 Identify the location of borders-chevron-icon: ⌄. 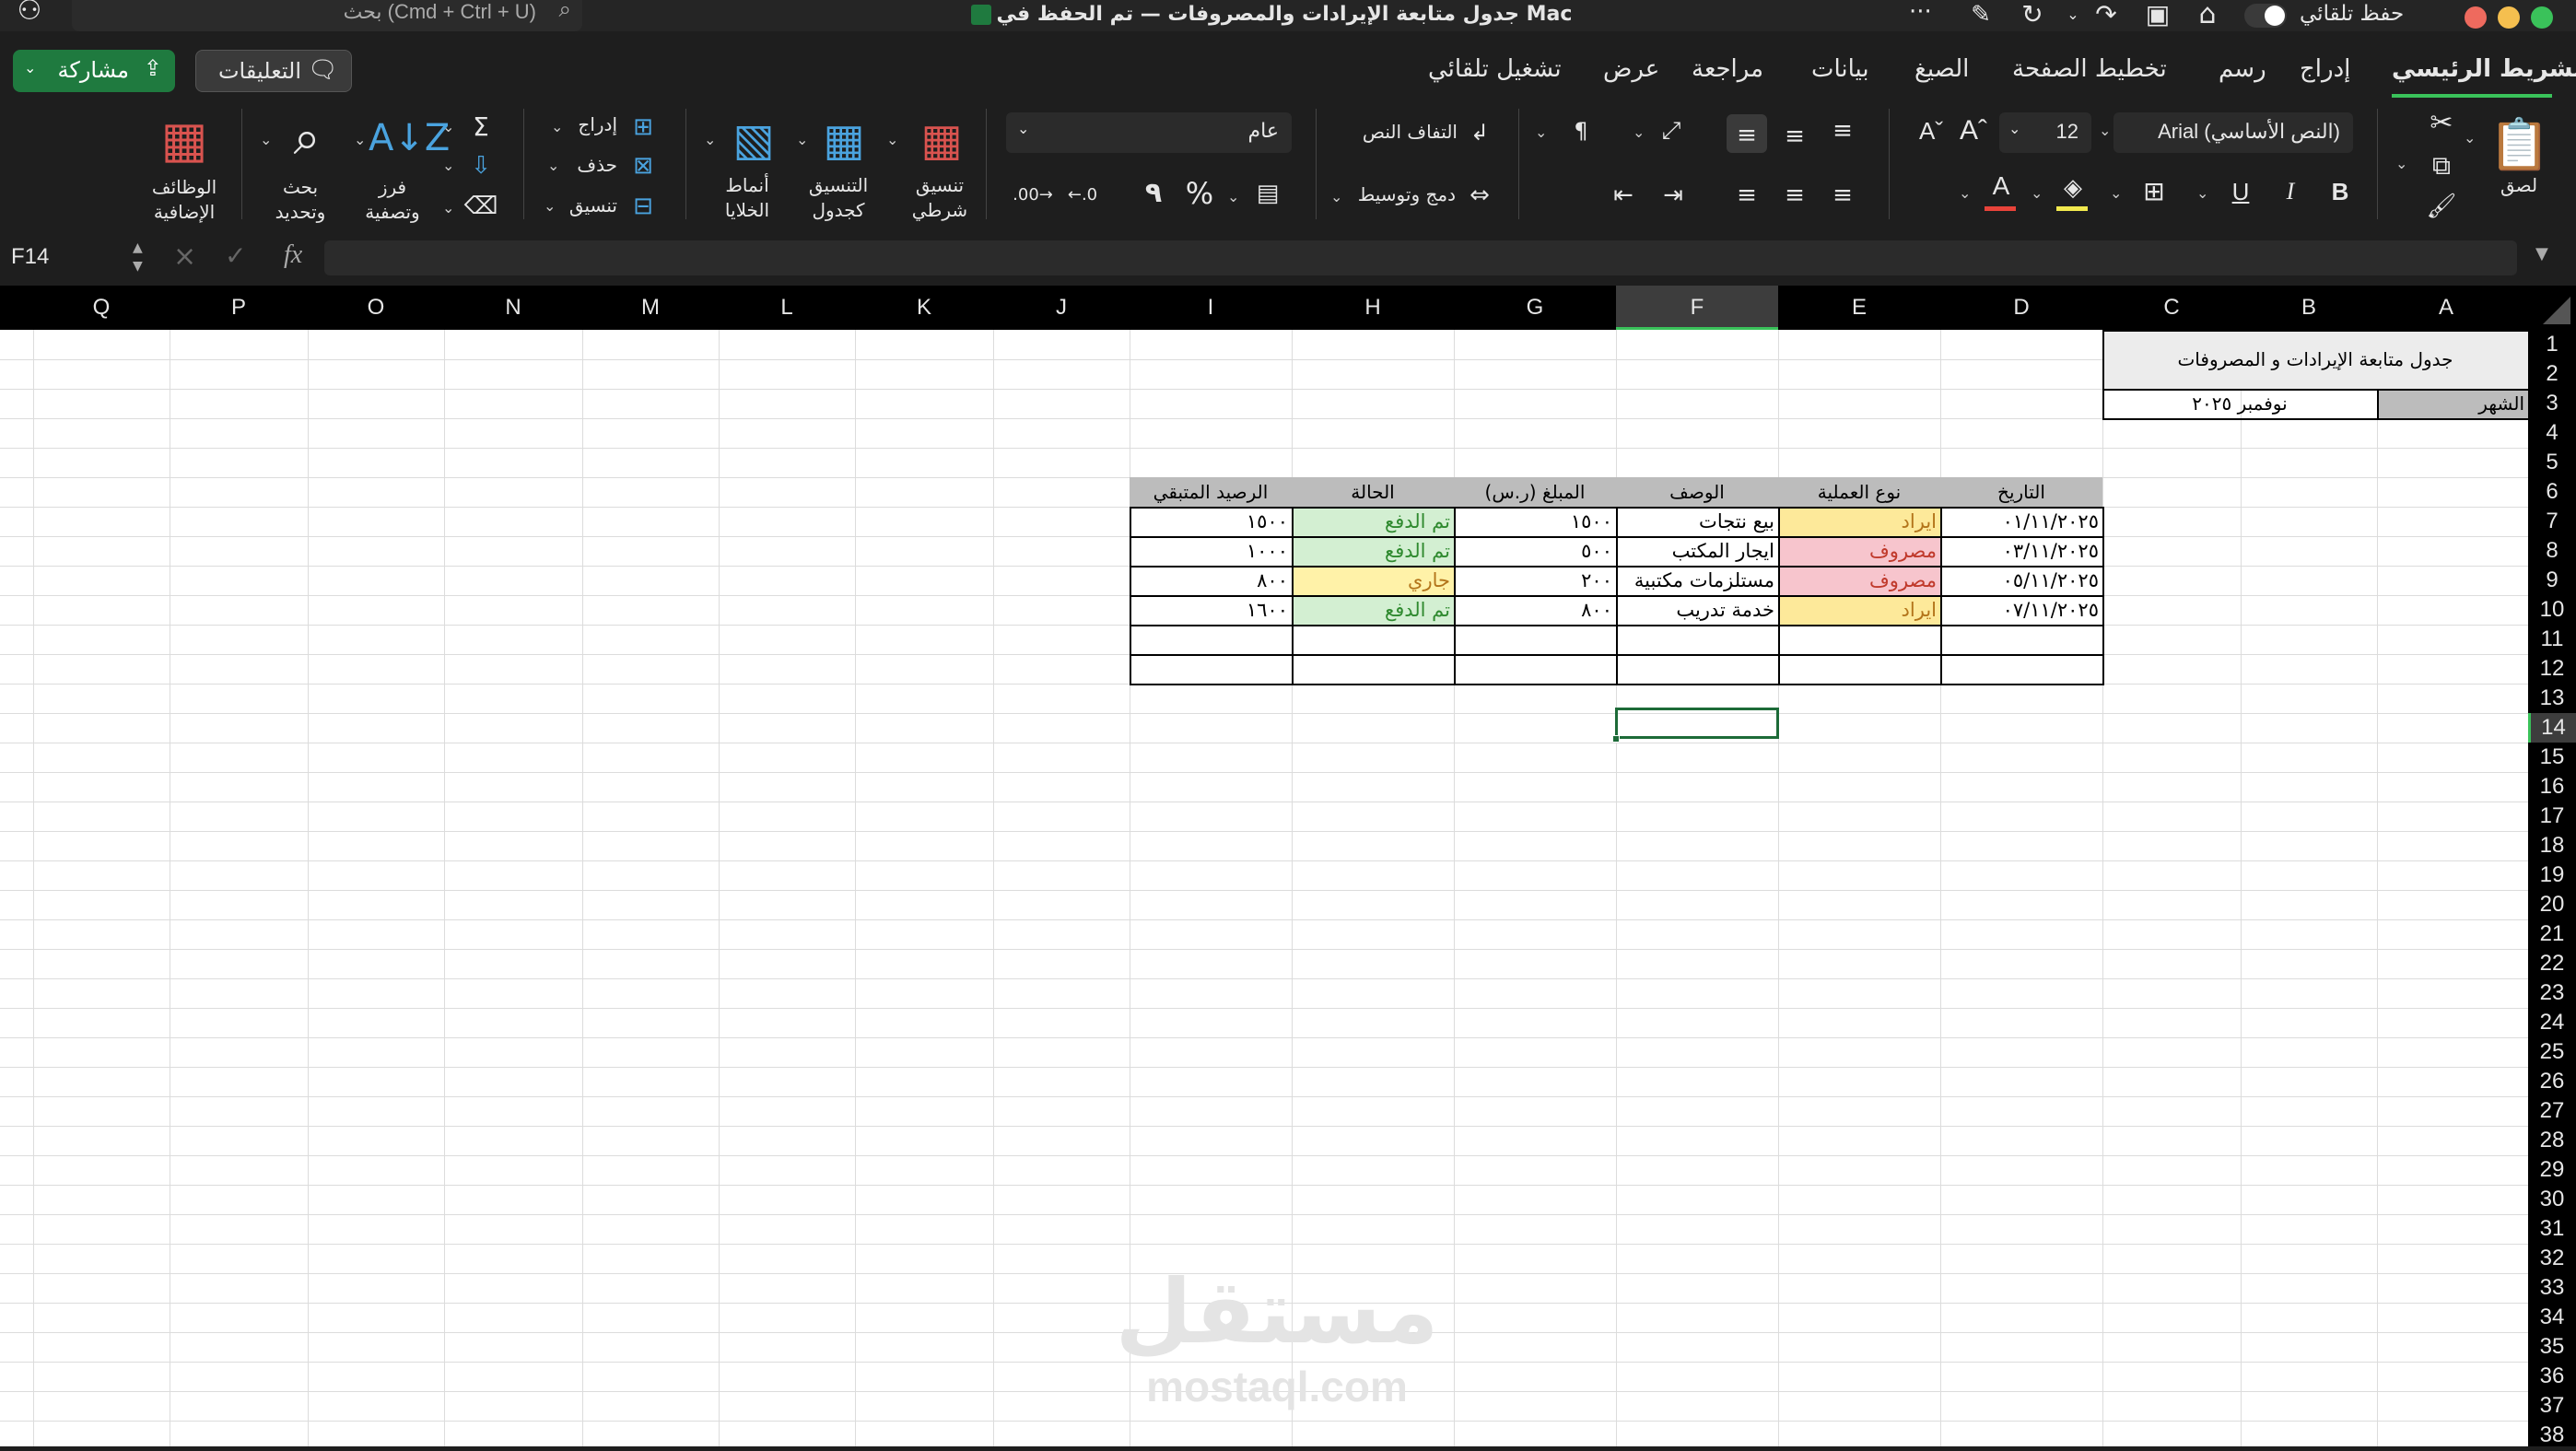
(2116, 193).